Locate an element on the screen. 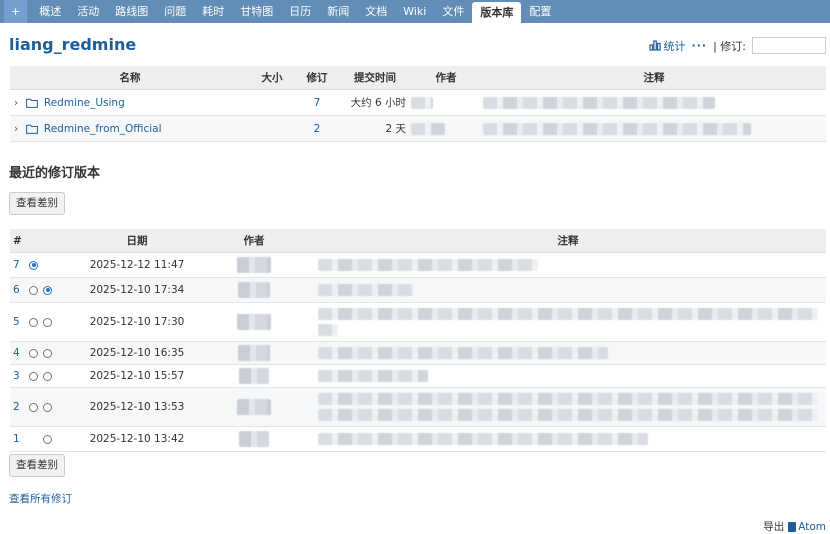  revision-input is located at coordinates (789, 45).